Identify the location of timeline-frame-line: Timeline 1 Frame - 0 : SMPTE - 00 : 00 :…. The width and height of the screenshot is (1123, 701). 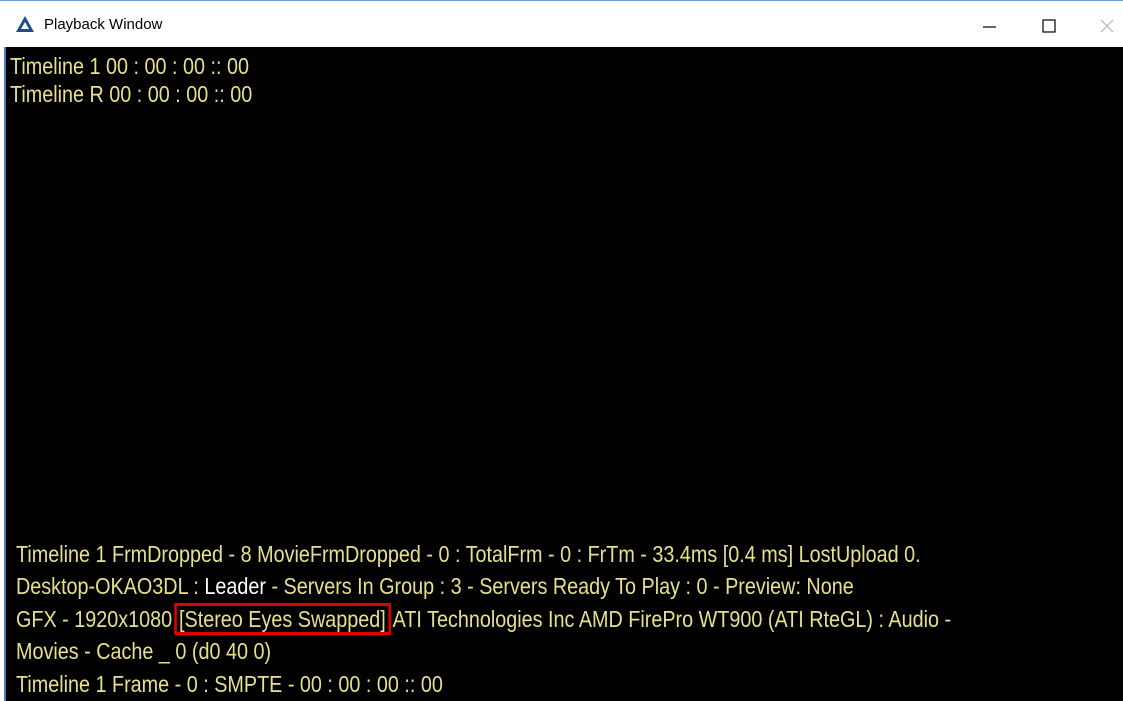
(229, 684).